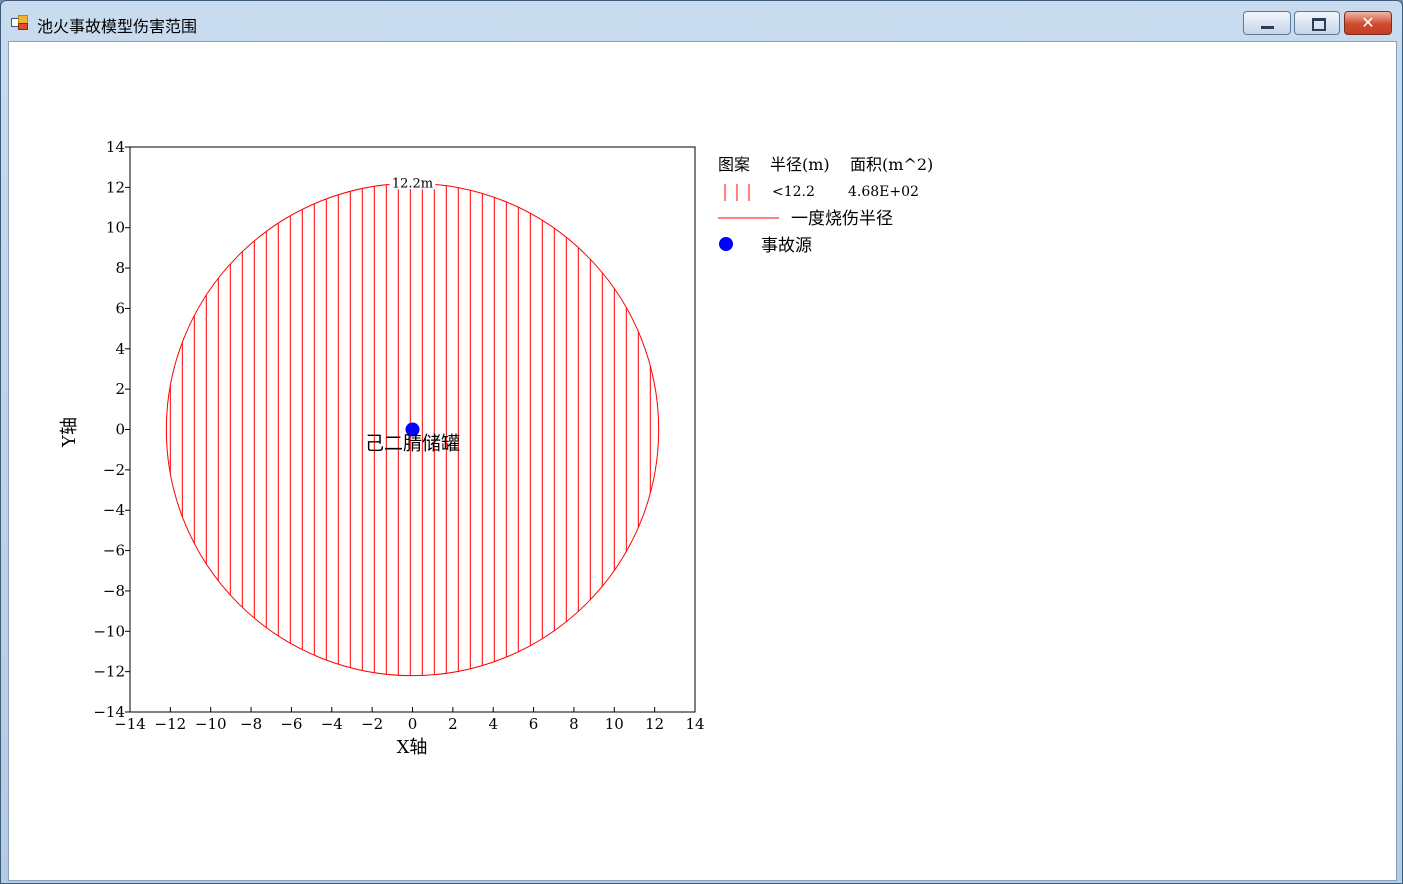 The image size is (1403, 884). I want to click on x-tick-label: −8, so click(251, 724).